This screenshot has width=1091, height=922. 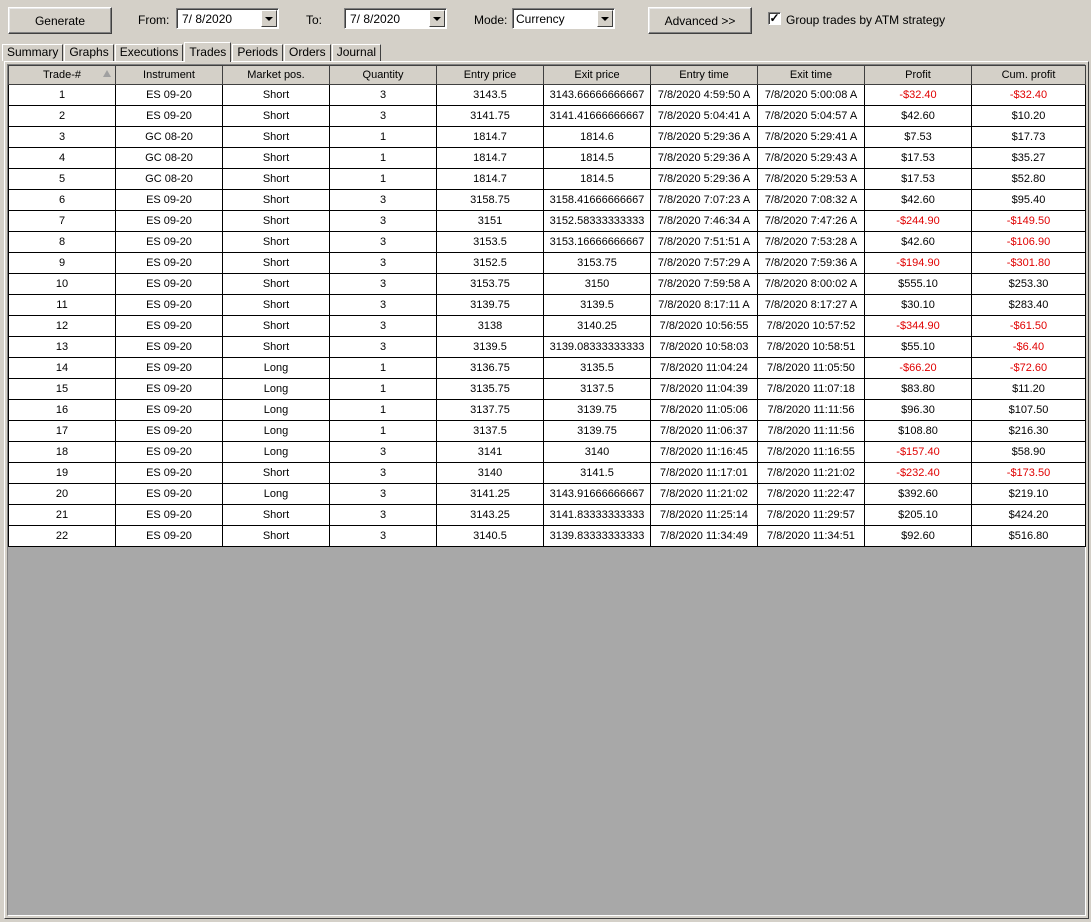 I want to click on column-header-quantity: Quantity, so click(x=383, y=75).